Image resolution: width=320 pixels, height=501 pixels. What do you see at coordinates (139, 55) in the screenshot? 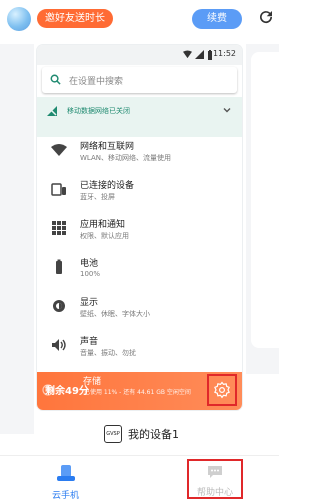
I see `phone-status-bar: 11:52` at bounding box center [139, 55].